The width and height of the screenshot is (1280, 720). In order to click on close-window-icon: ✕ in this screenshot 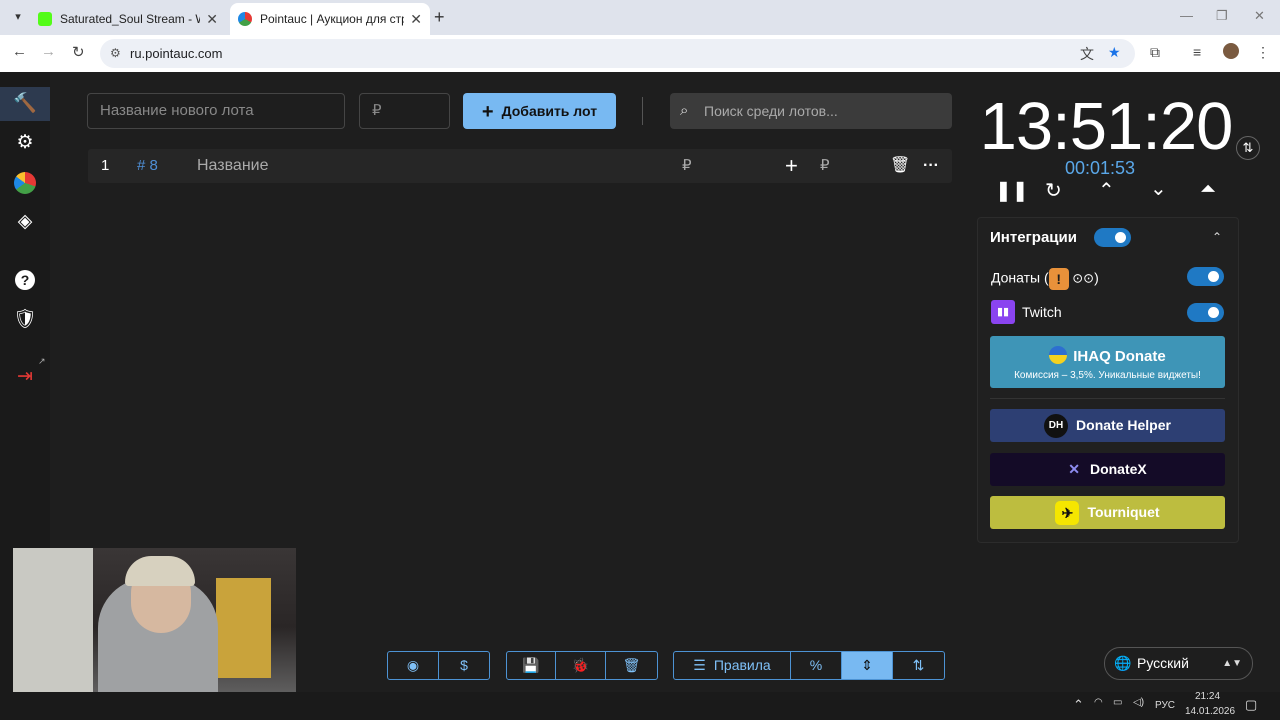, I will do `click(1259, 16)`.